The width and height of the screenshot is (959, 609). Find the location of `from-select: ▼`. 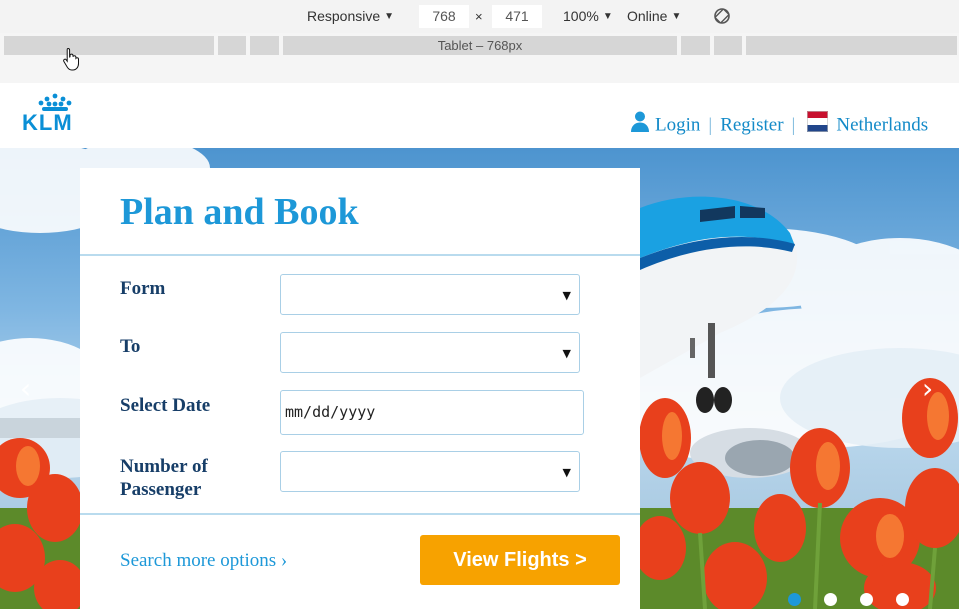

from-select: ▼ is located at coordinates (430, 294).